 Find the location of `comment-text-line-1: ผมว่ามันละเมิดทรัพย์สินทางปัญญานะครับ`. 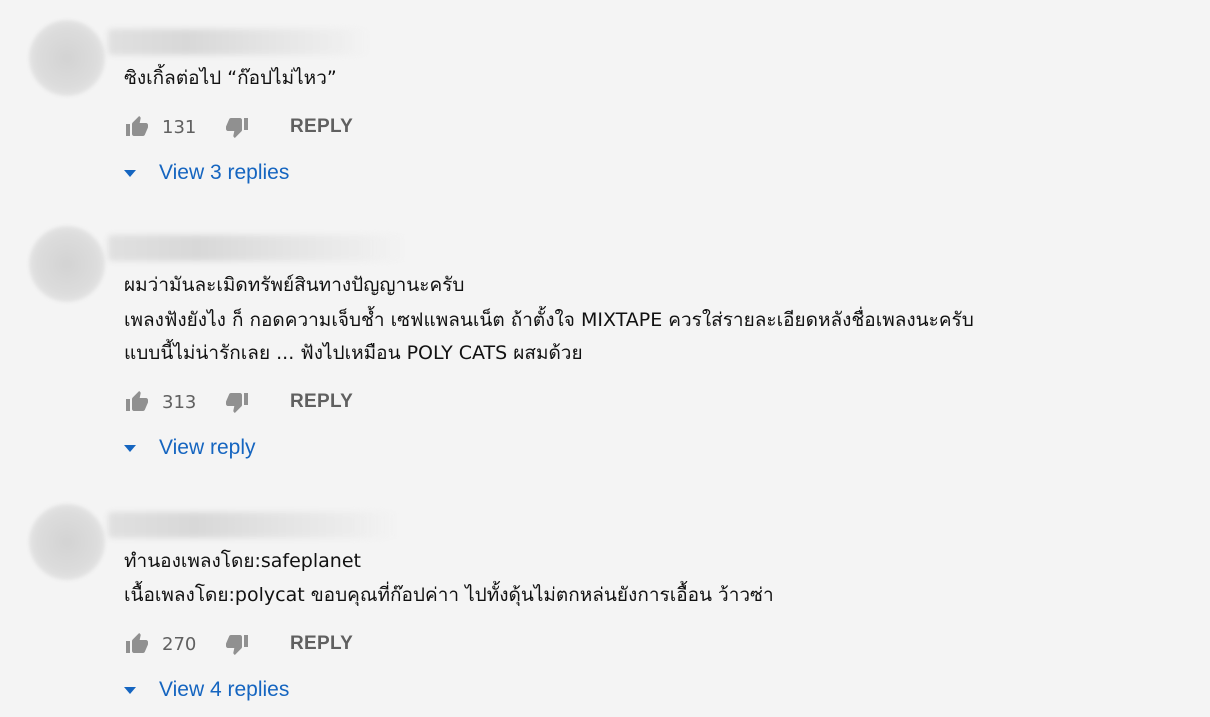

comment-text-line-1: ผมว่ามันละเมิดทรัพย์สินทางปัญญานะครับ is located at coordinates (294, 285).